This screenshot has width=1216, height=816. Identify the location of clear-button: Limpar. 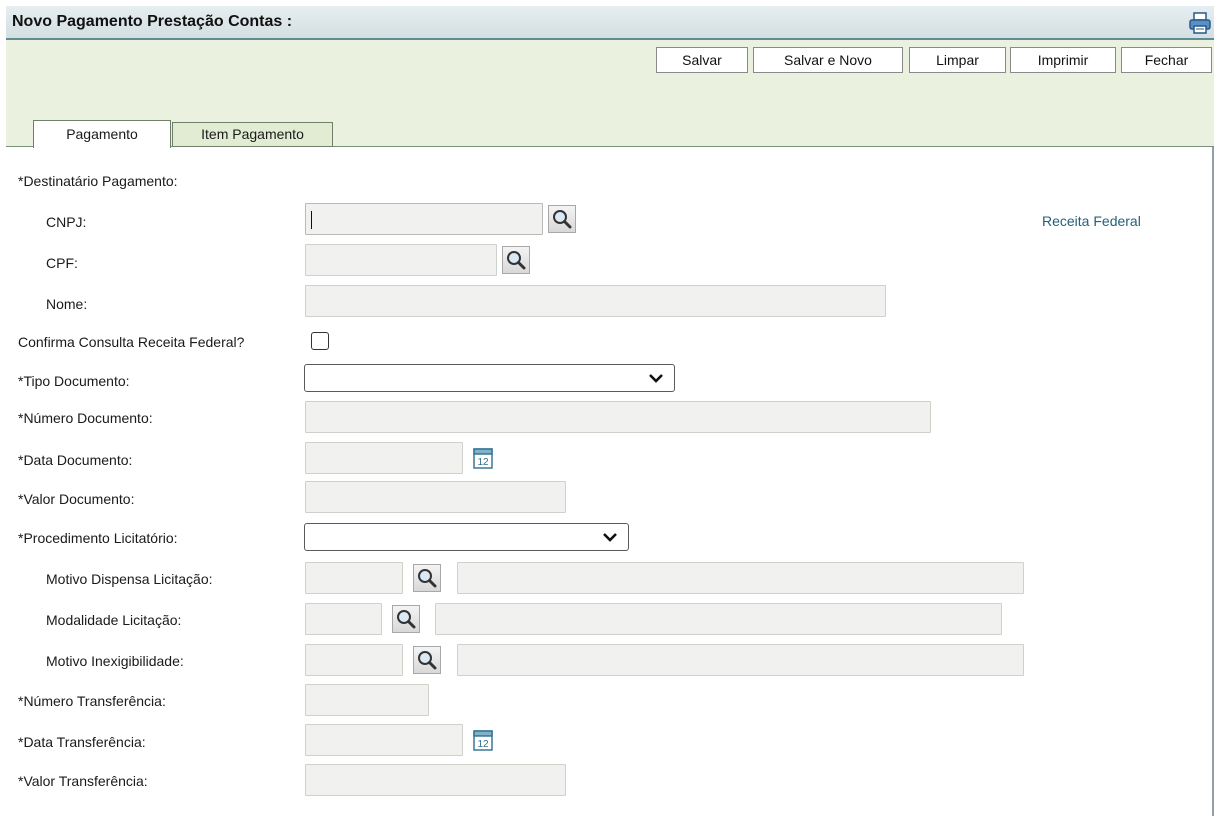
(957, 60).